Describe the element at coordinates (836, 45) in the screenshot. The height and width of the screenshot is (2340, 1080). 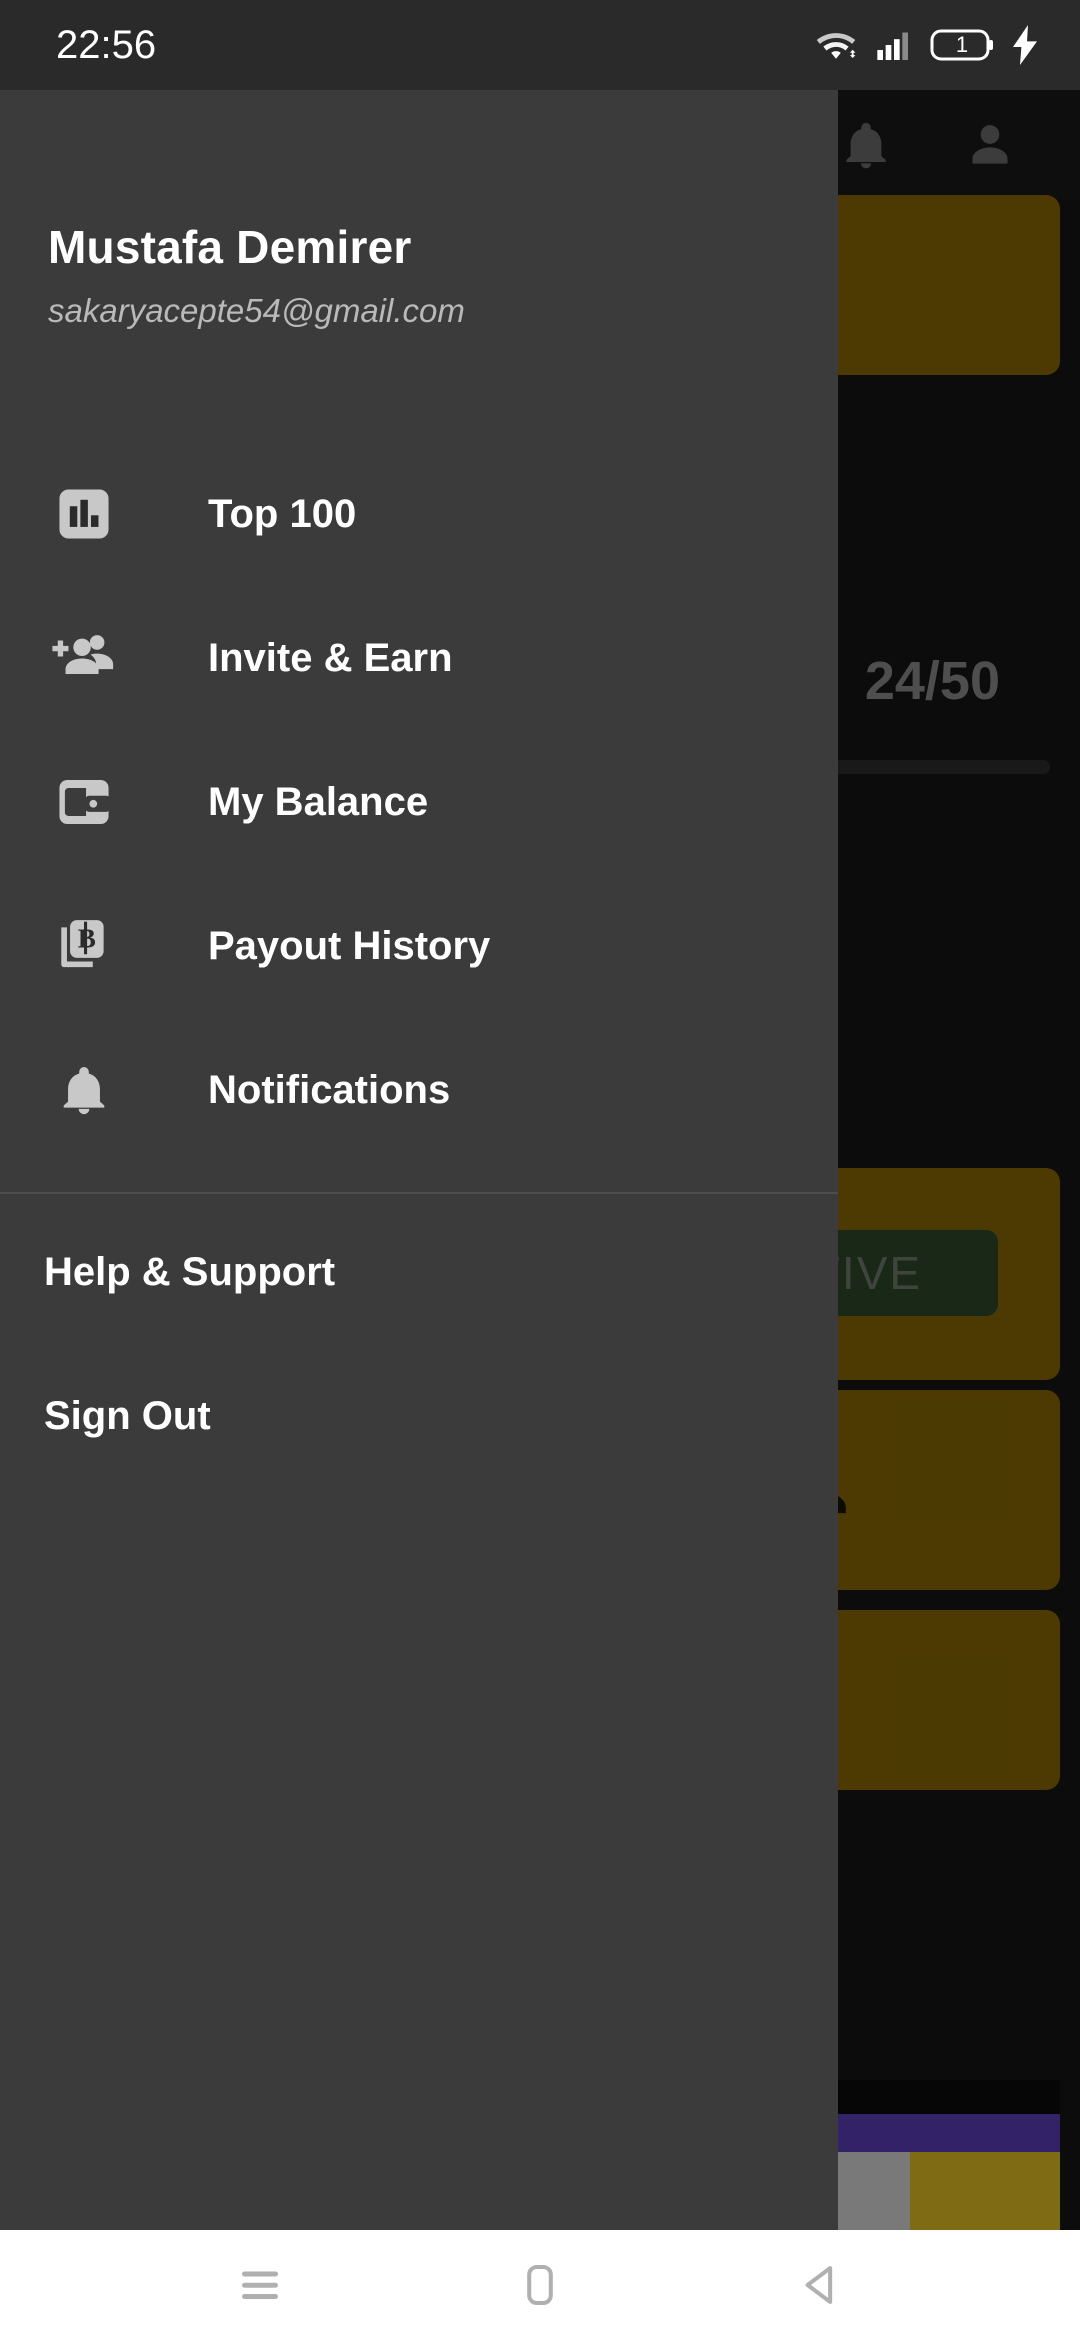
I see `wifi-icon` at that location.